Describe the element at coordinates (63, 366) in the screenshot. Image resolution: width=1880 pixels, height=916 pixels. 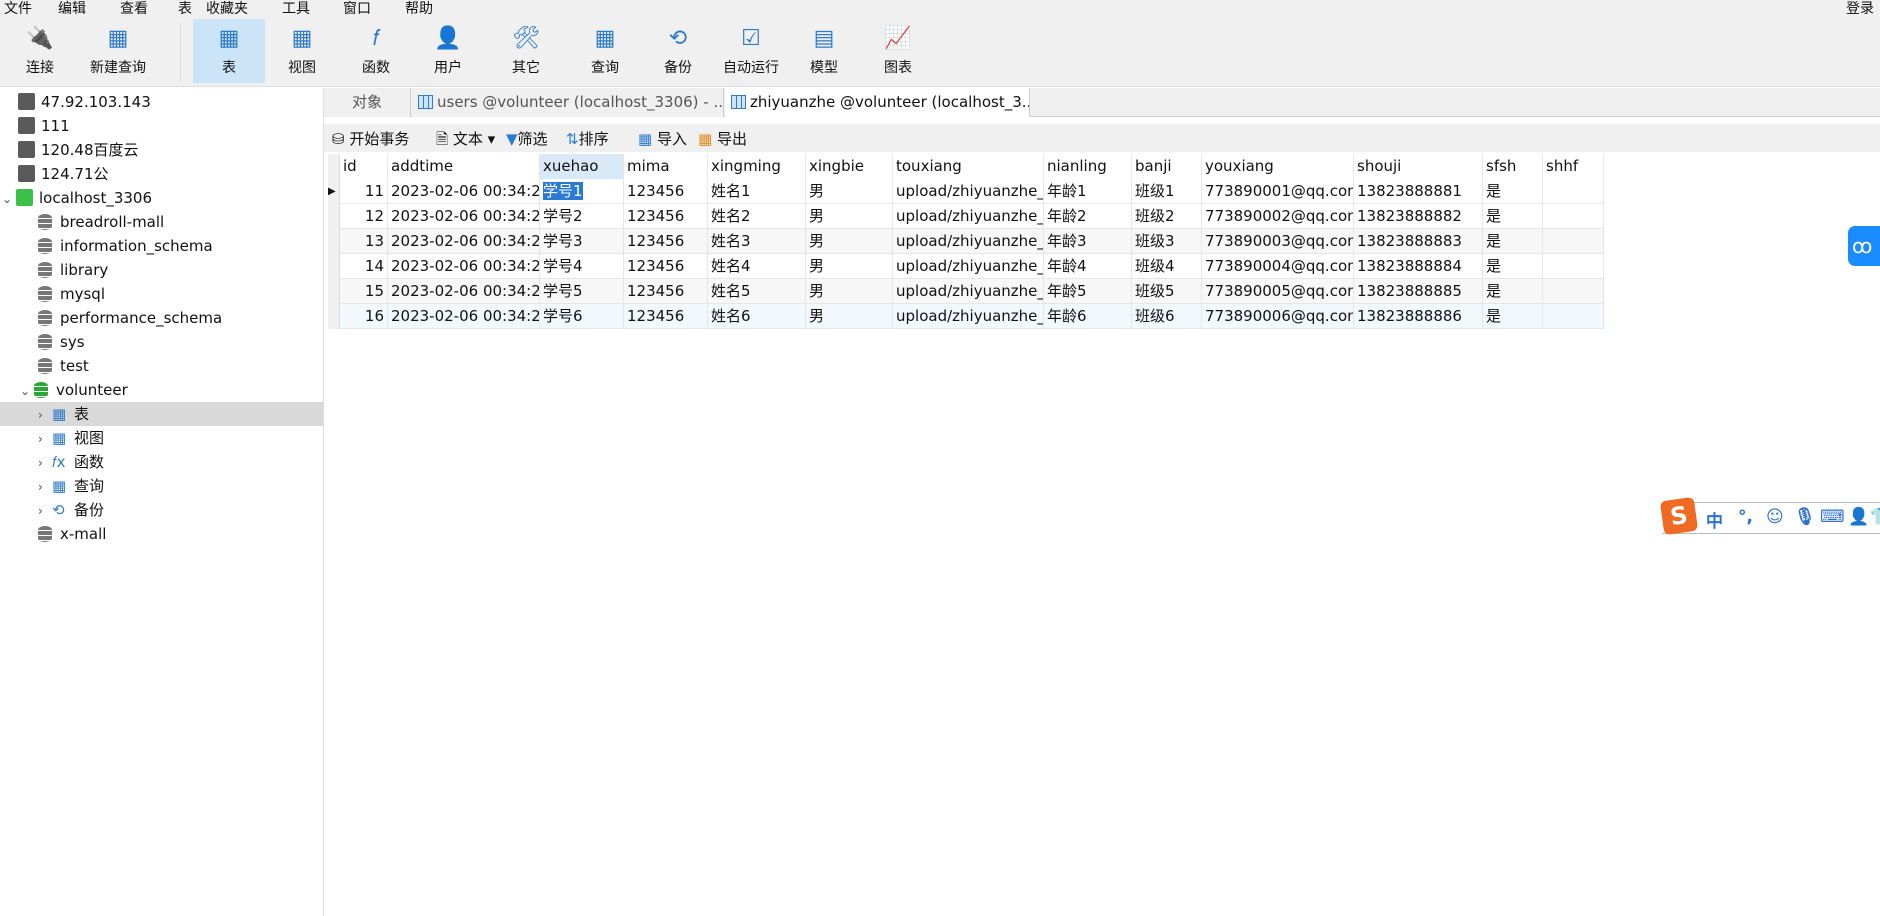
I see `database-item: test` at that location.